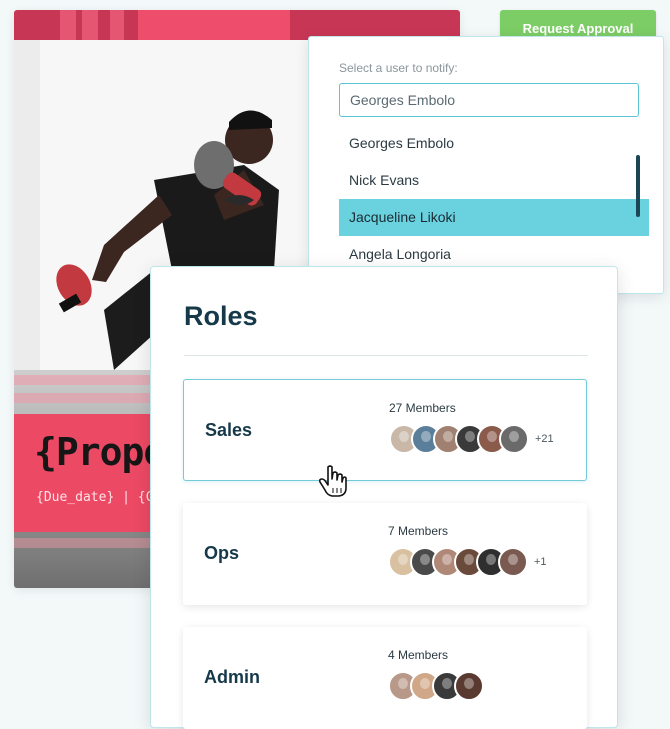 This screenshot has width=670, height=729. Describe the element at coordinates (418, 531) in the screenshot. I see `role-member-count: 7 Members` at that location.